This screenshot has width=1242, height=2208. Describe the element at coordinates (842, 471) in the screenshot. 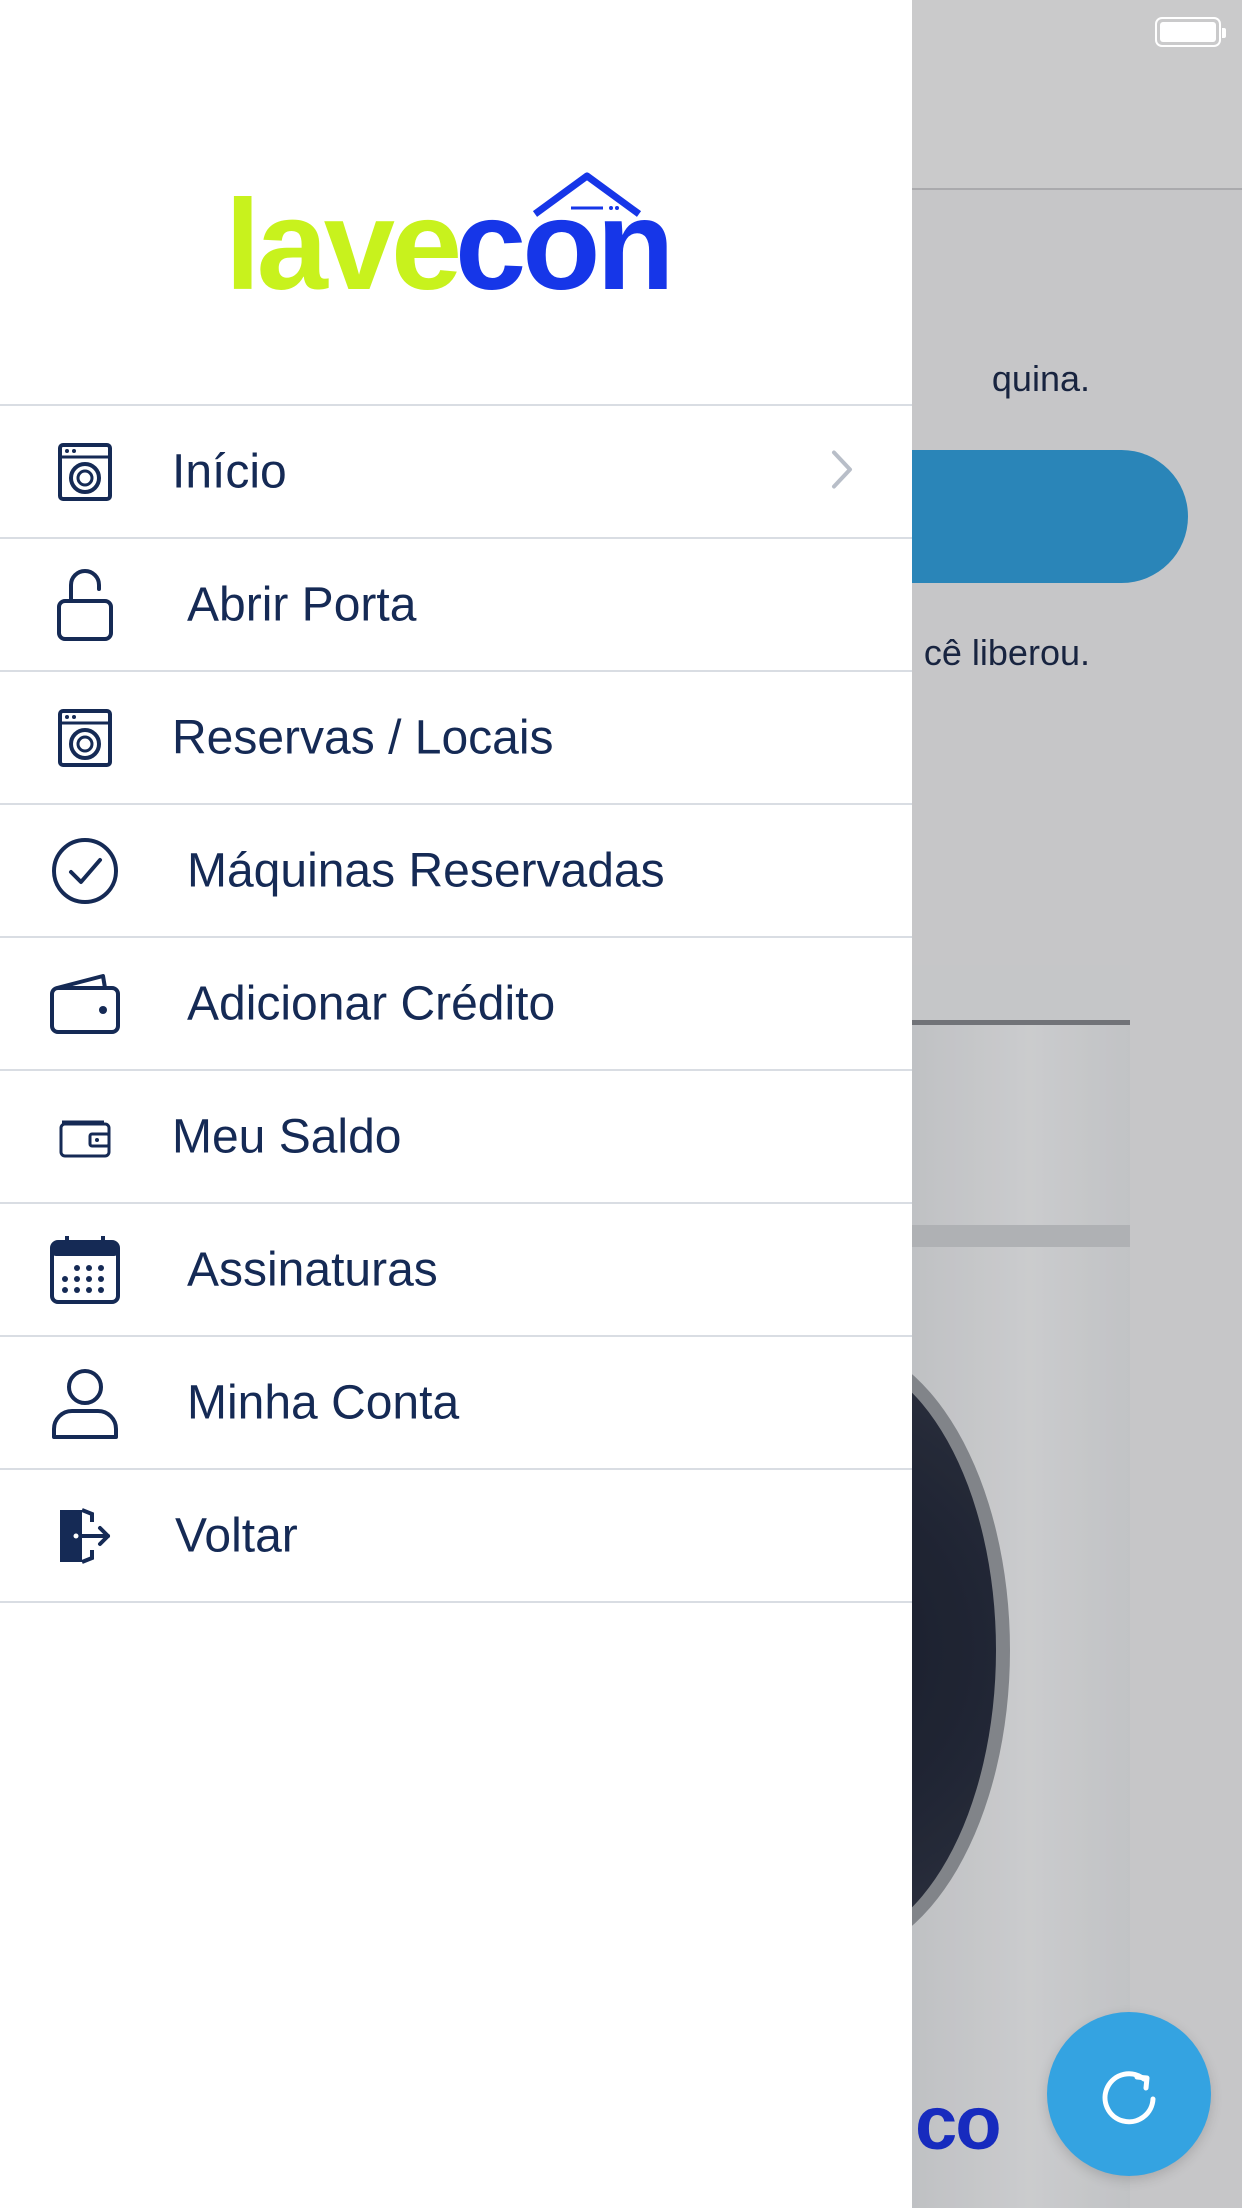

I see `chevron-right-icon` at that location.